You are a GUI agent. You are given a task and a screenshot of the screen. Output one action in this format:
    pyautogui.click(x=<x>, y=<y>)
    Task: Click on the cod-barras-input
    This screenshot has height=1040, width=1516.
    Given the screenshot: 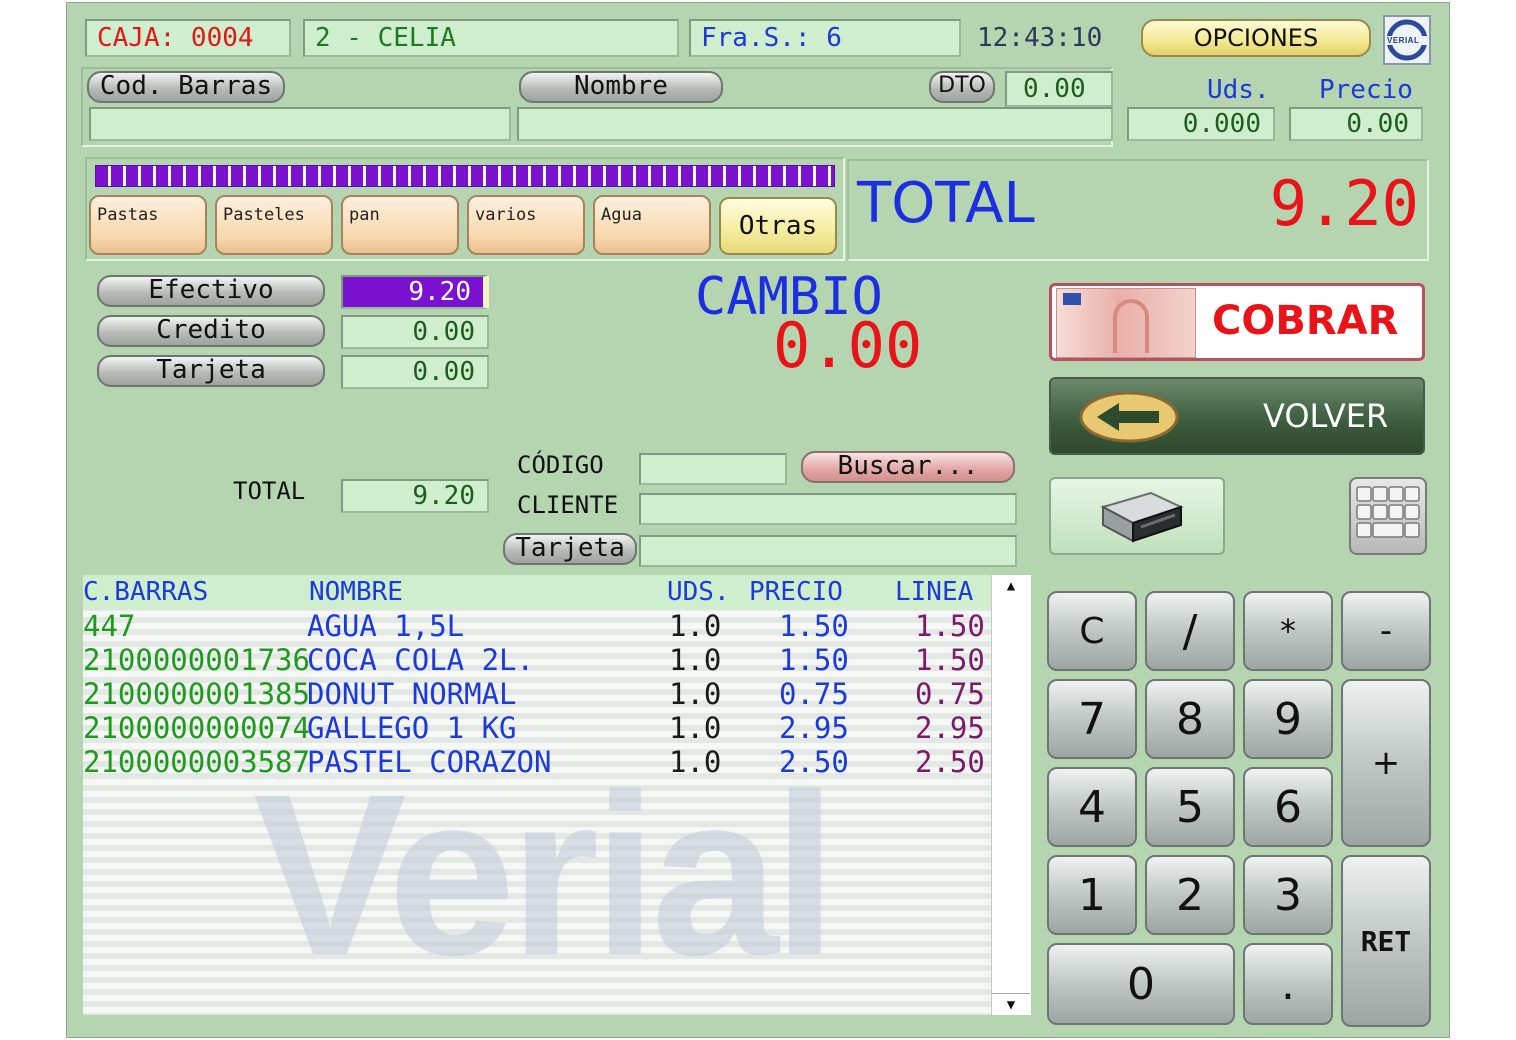 What is the action you would take?
    pyautogui.click(x=300, y=124)
    